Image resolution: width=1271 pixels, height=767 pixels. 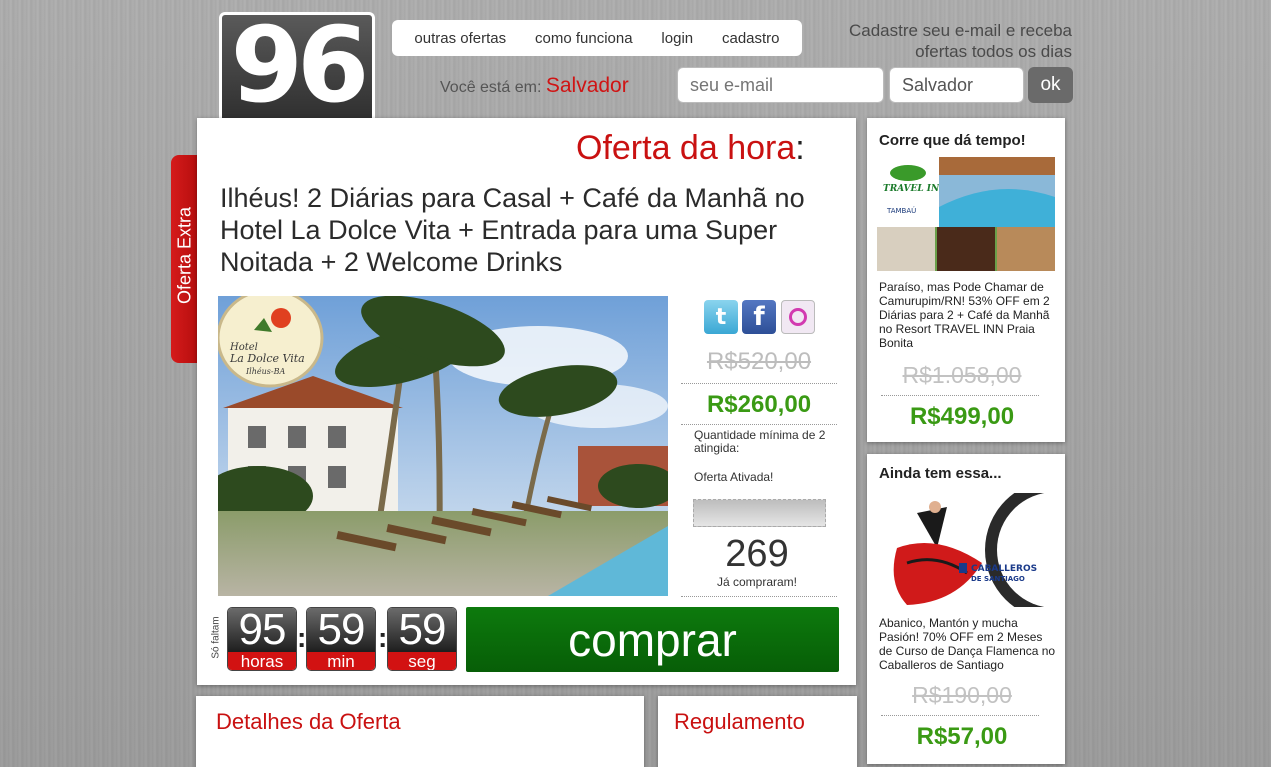 What do you see at coordinates (652, 639) in the screenshot?
I see `buy-button: comprar` at bounding box center [652, 639].